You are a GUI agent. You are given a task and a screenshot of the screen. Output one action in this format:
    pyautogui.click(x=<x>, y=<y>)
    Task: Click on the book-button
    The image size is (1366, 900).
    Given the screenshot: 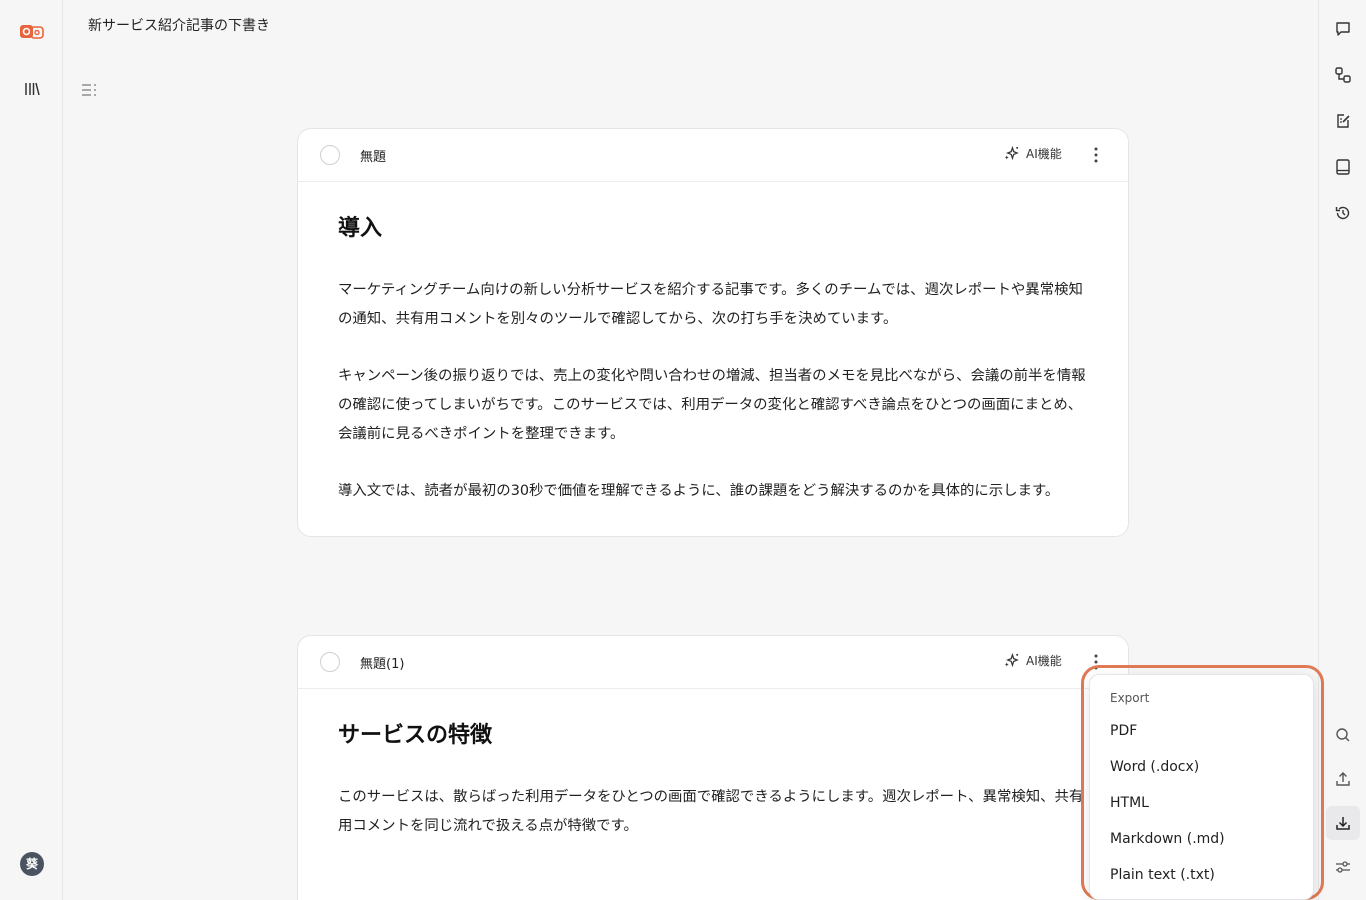 What is the action you would take?
    pyautogui.click(x=1343, y=167)
    